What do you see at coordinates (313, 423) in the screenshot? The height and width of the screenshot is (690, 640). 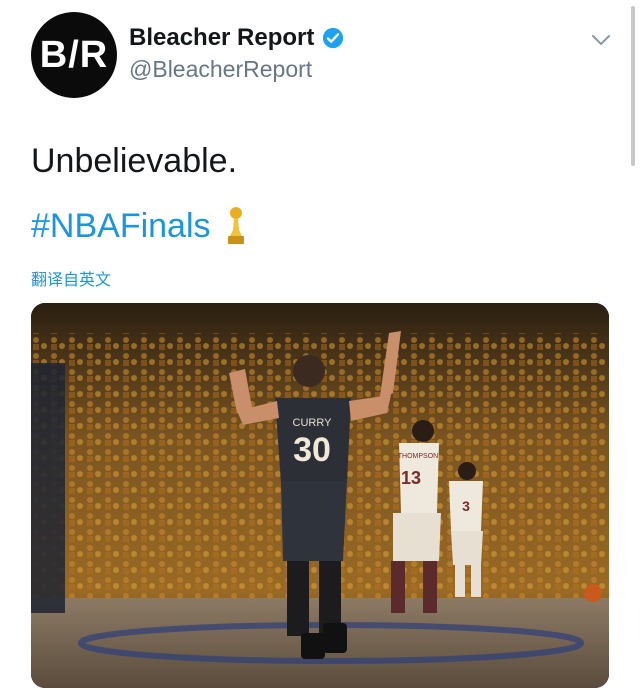 I see `jersey-main-name: CURRY` at bounding box center [313, 423].